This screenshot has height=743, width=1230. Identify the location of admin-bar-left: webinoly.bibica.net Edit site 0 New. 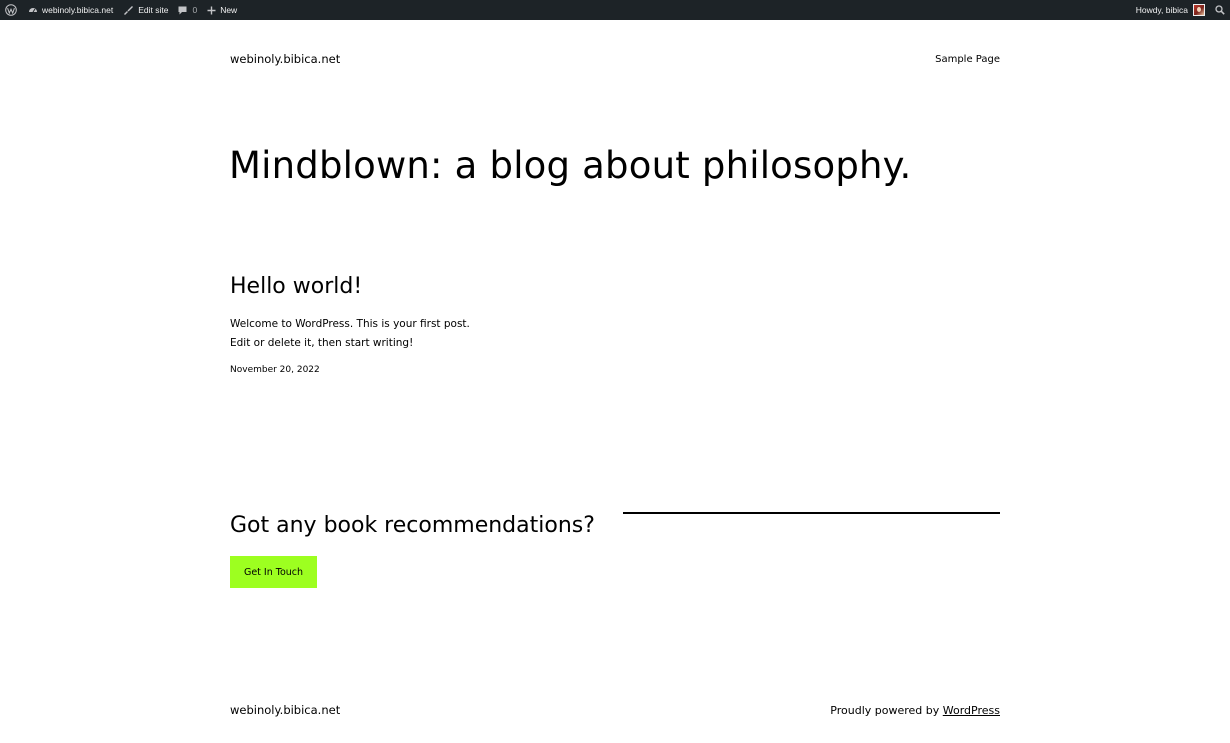
(121, 10).